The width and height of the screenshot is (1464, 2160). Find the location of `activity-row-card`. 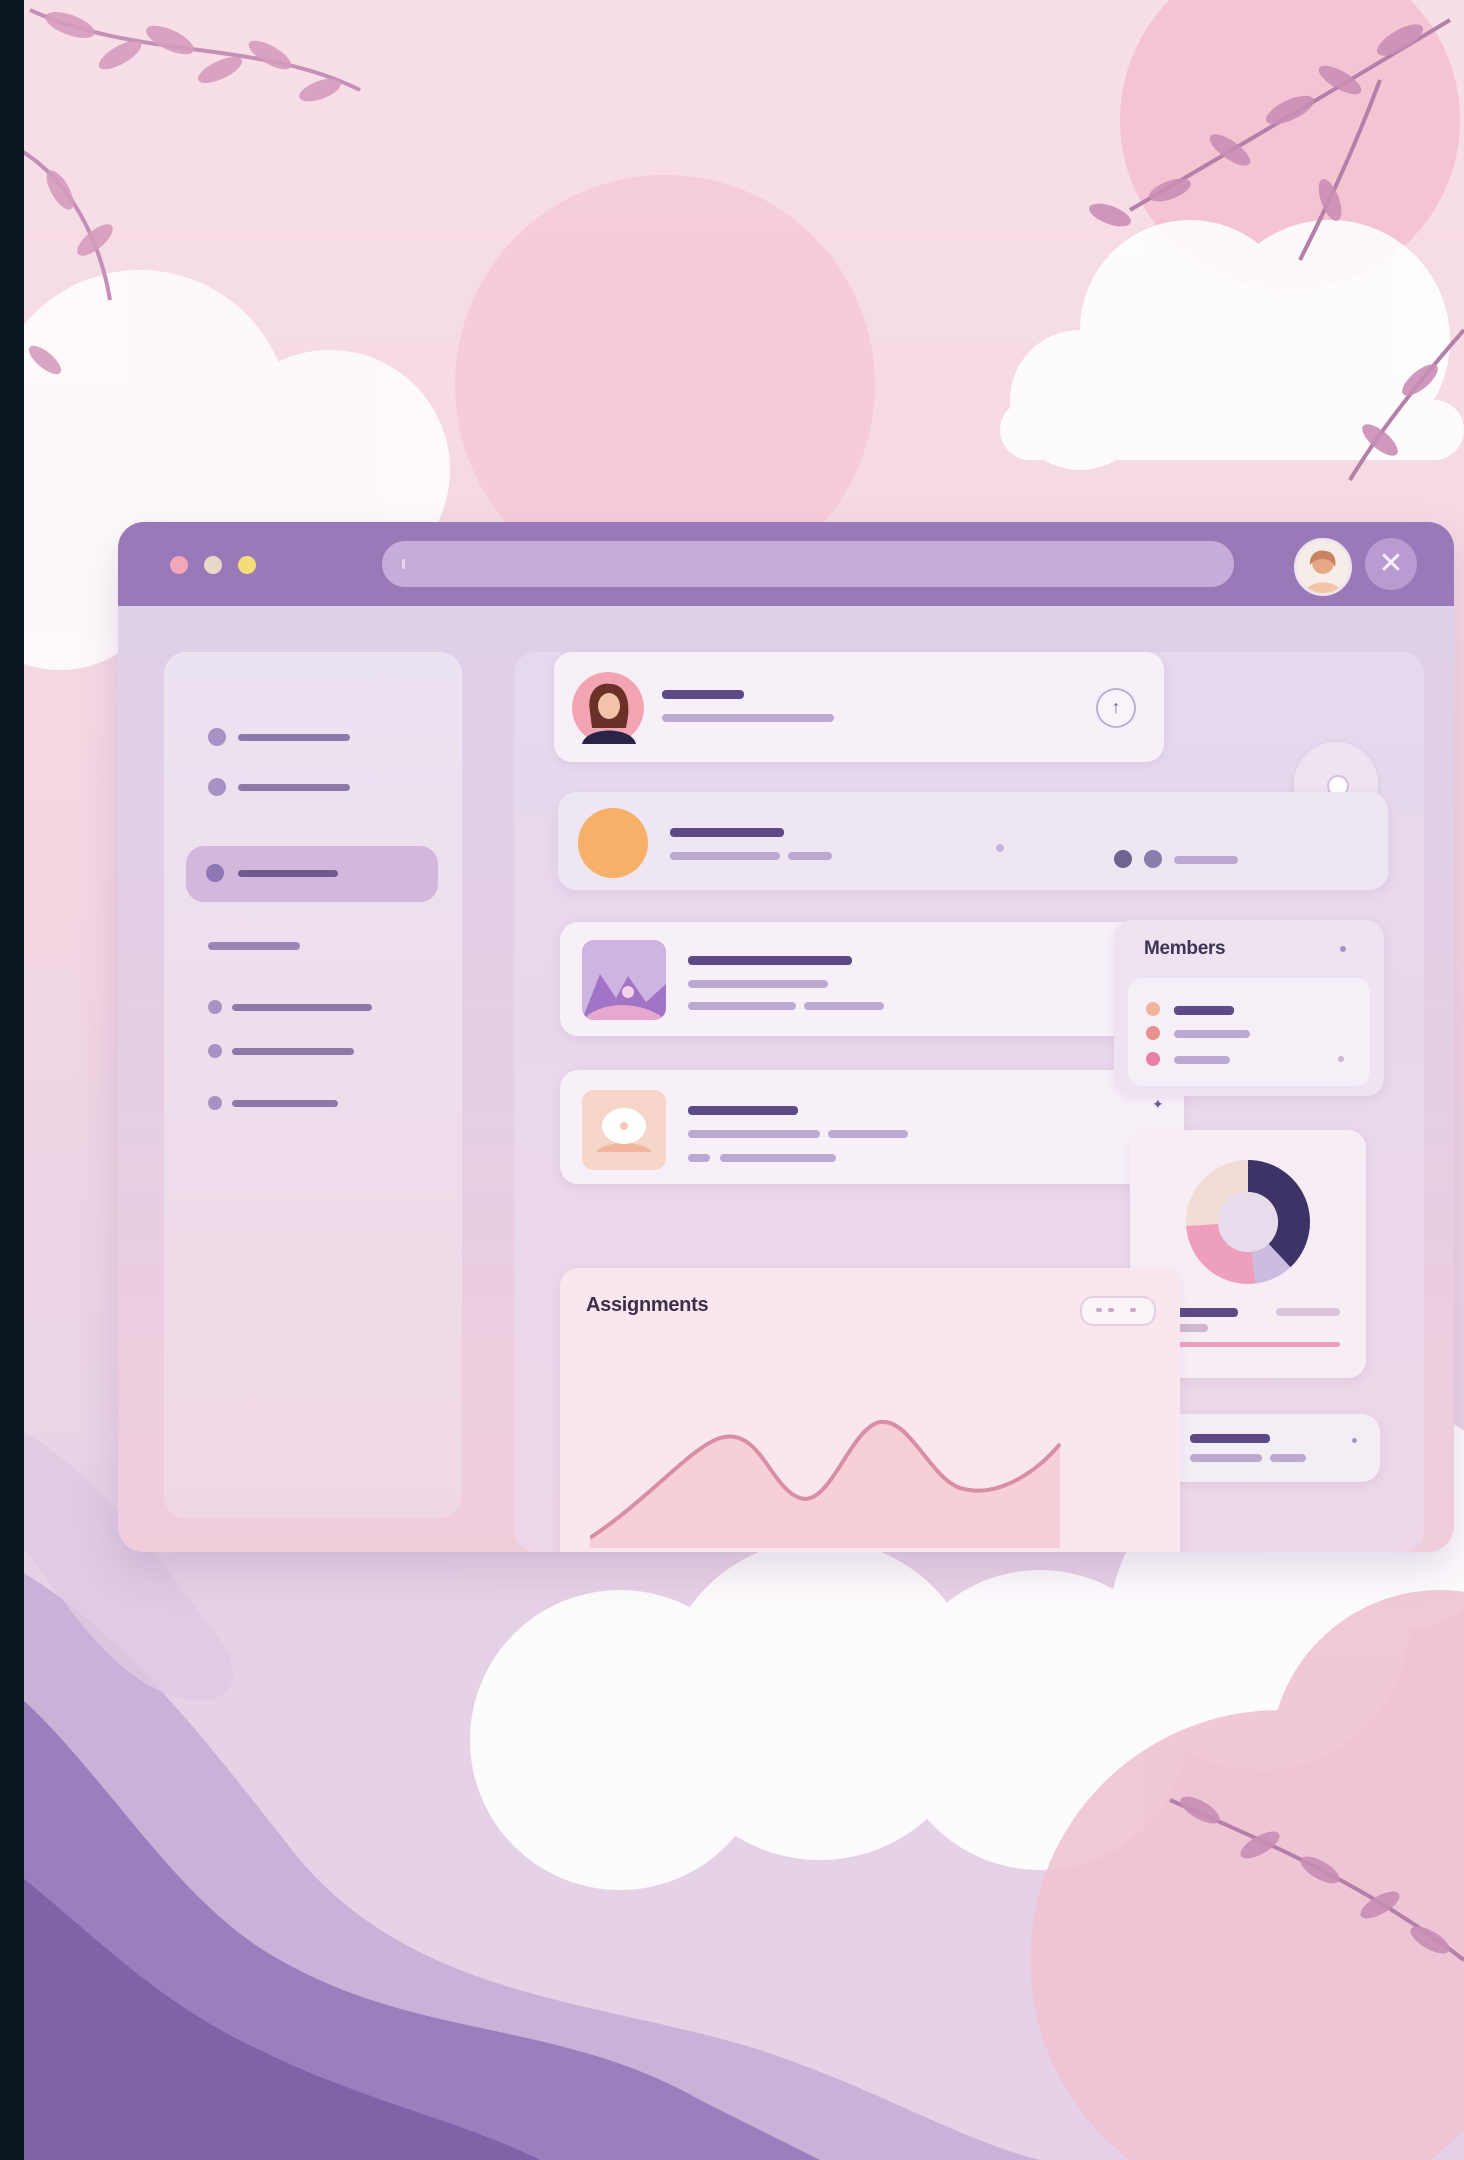

activity-row-card is located at coordinates (973, 841).